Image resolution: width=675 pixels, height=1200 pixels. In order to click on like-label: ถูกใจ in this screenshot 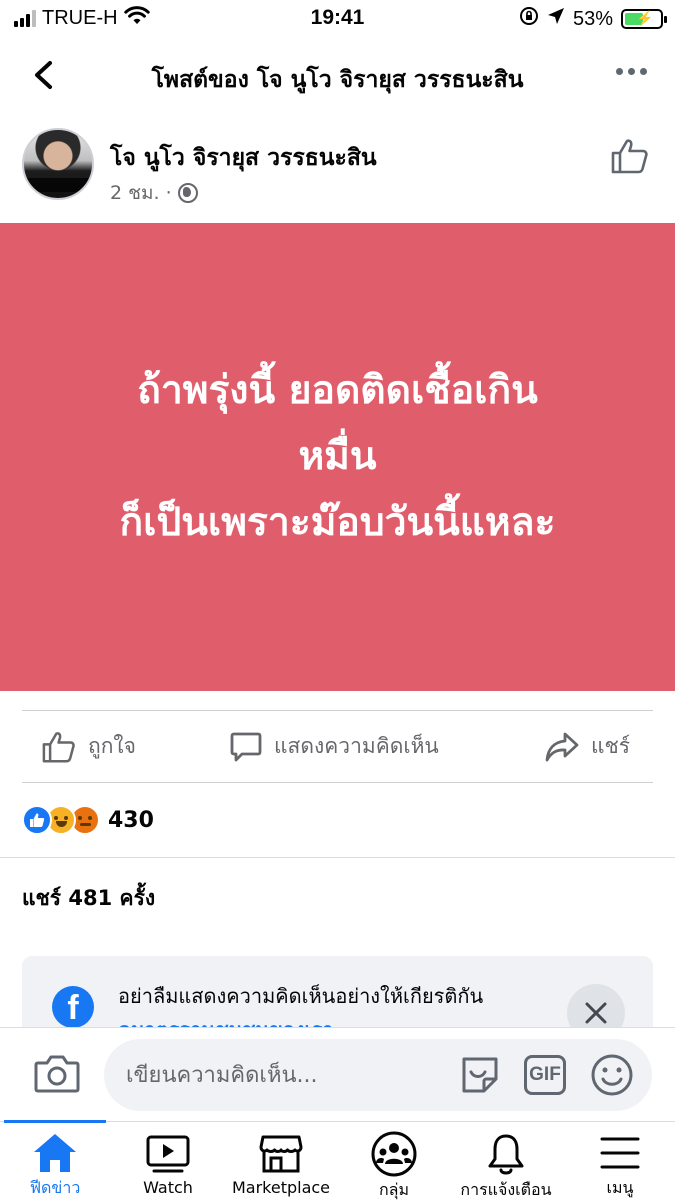, I will do `click(112, 746)`.